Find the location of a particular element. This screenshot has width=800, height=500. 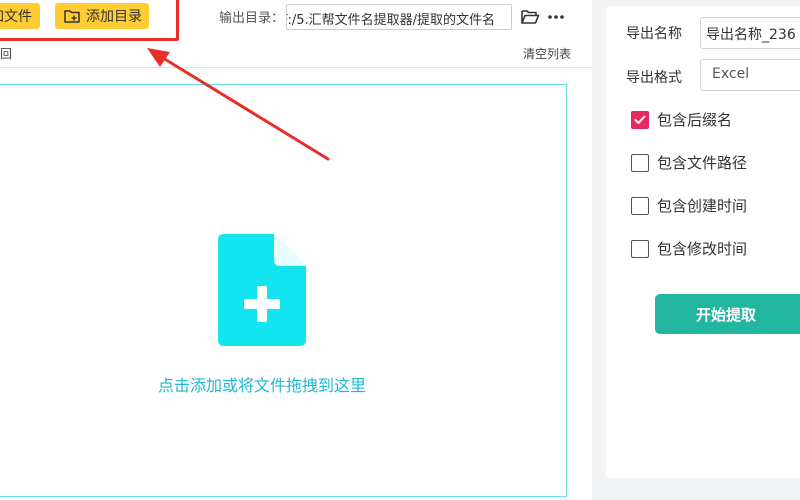

start-extract-button: 开始提取 is located at coordinates (727, 314).